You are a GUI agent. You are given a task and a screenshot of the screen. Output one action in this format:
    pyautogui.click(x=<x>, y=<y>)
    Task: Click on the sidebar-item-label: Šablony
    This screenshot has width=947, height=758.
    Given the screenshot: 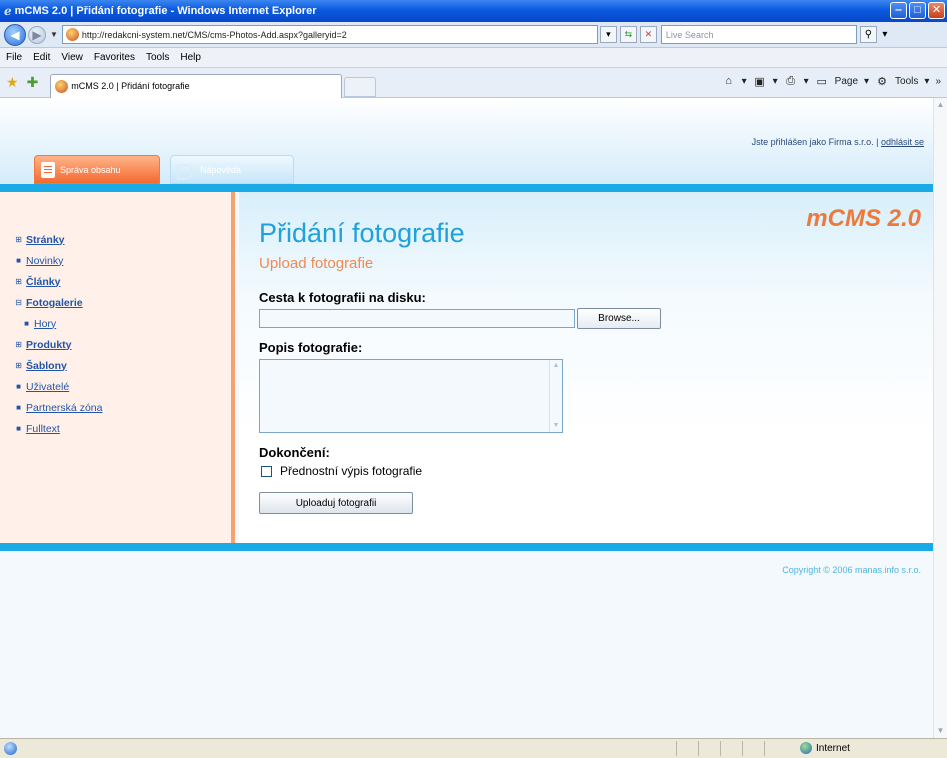 What is the action you would take?
    pyautogui.click(x=46, y=366)
    